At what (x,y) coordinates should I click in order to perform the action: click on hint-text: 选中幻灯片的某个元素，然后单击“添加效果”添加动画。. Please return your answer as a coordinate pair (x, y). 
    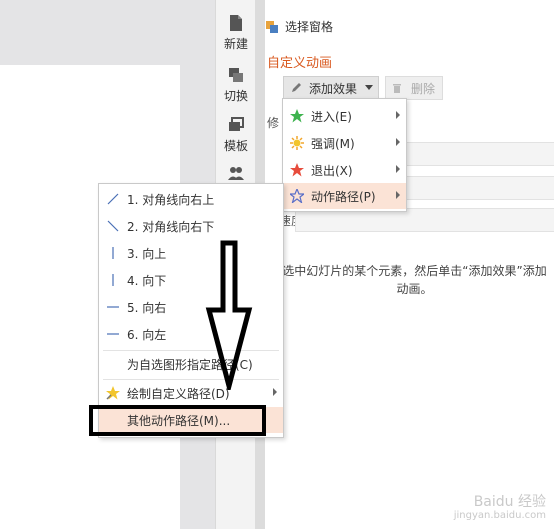
    Looking at the image, I should click on (414, 280).